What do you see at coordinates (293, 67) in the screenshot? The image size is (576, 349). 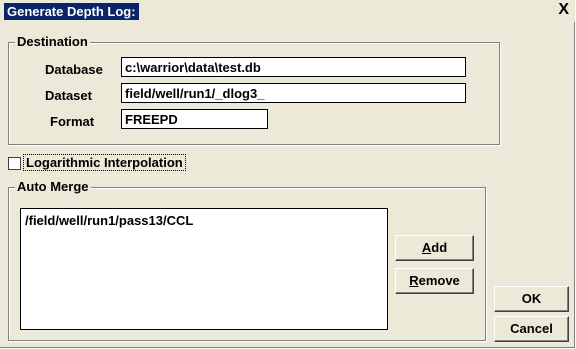 I see `database-field` at bounding box center [293, 67].